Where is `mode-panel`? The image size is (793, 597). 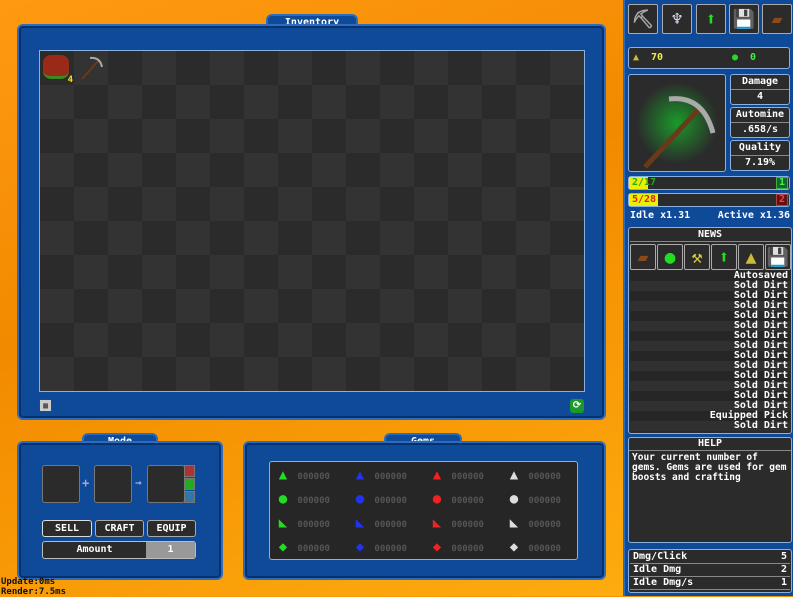
mode-panel is located at coordinates (120, 510).